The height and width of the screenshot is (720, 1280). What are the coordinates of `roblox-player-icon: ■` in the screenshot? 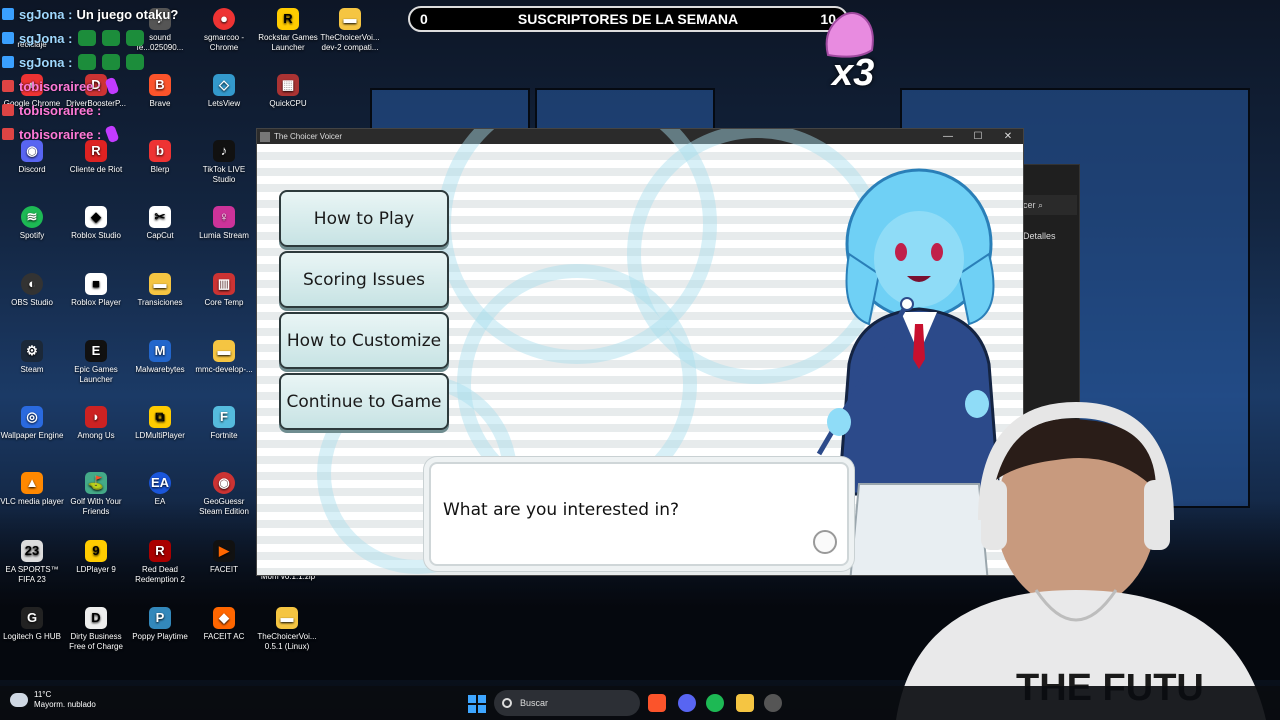 It's located at (96, 284).